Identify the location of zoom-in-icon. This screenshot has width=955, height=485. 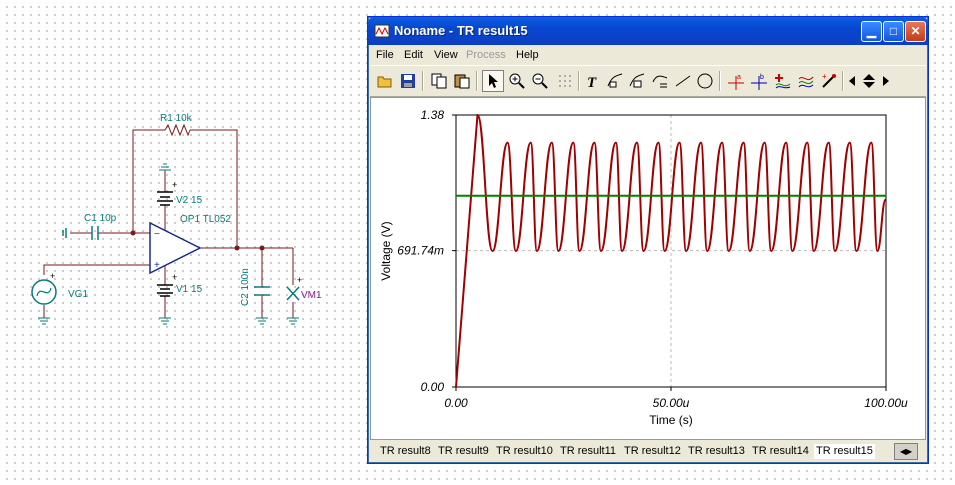
(517, 81).